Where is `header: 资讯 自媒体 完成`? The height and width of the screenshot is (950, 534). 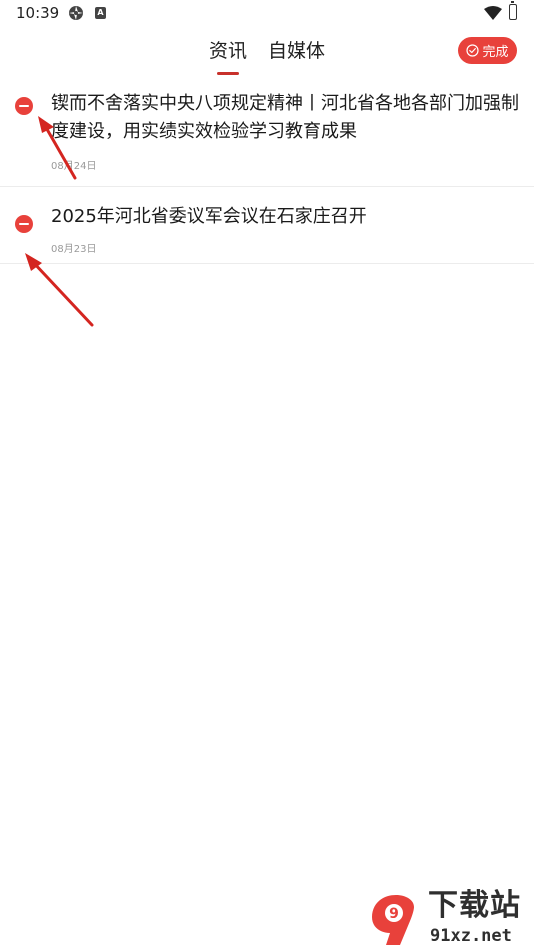 header: 资讯 自媒体 完成 is located at coordinates (267, 52).